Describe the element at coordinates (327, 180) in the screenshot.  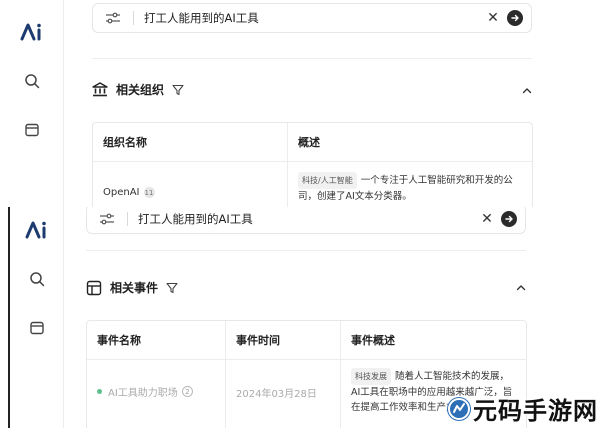
I see `category-tag: 科技/人工智能` at that location.